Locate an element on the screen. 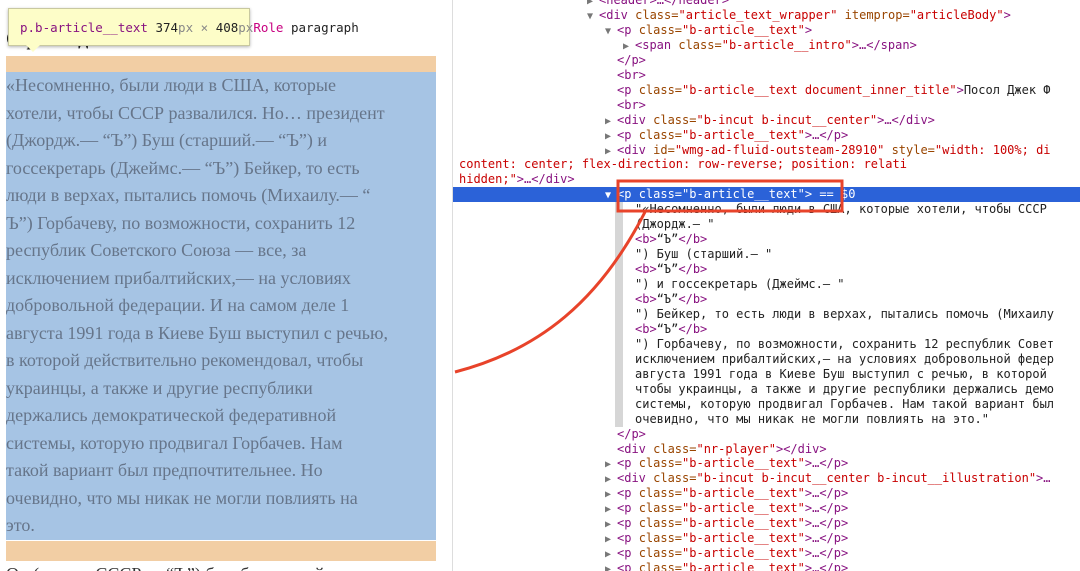  dom-token: >…</p> is located at coordinates (826, 523).